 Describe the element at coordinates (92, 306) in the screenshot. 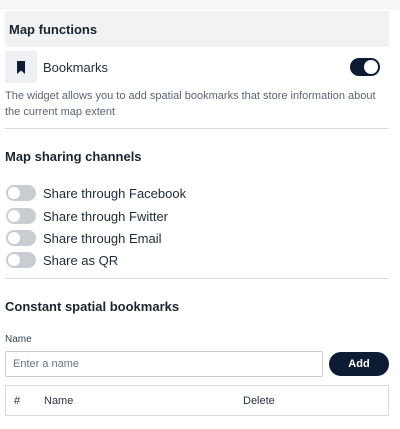

I see `constant-bookmarks-title: Constant spatial bookmarks` at that location.